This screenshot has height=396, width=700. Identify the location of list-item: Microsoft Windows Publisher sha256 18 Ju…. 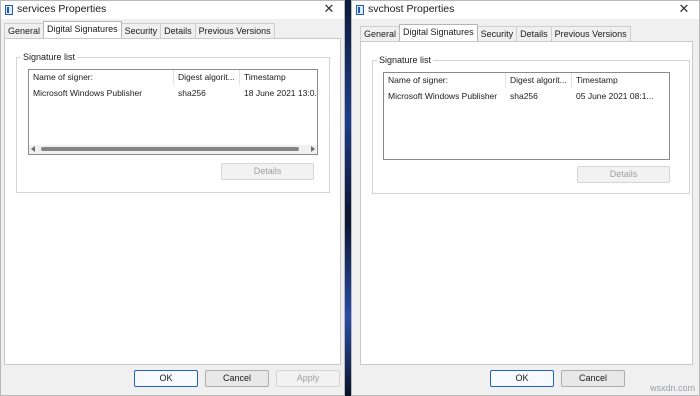
(173, 93).